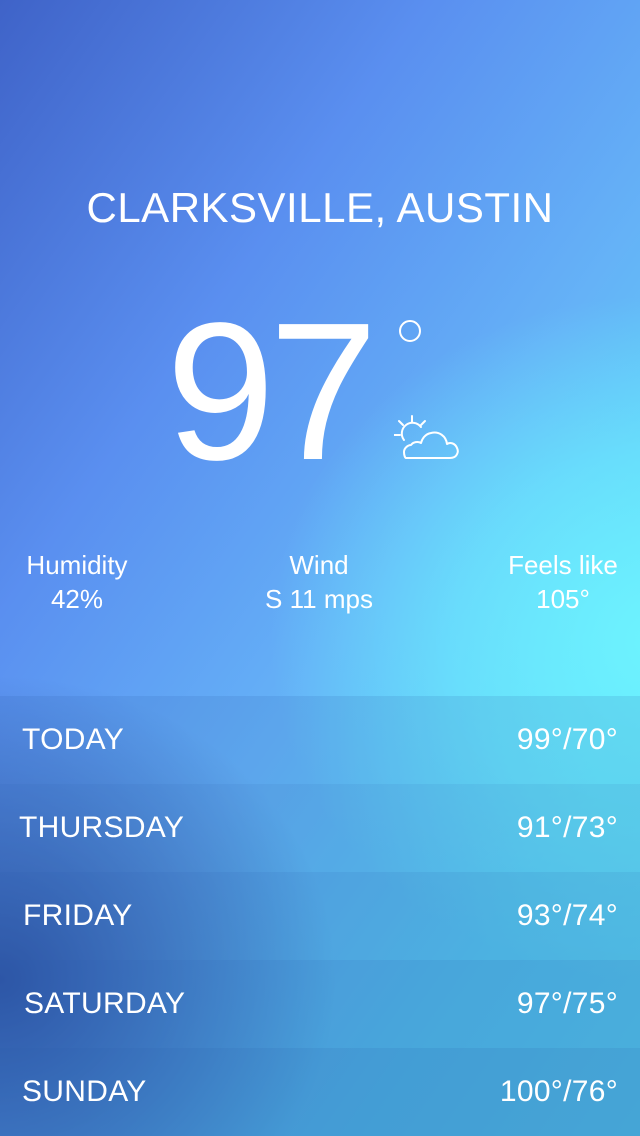 The image size is (640, 1136). I want to click on forecast-day: SATURDAY, so click(105, 1003).